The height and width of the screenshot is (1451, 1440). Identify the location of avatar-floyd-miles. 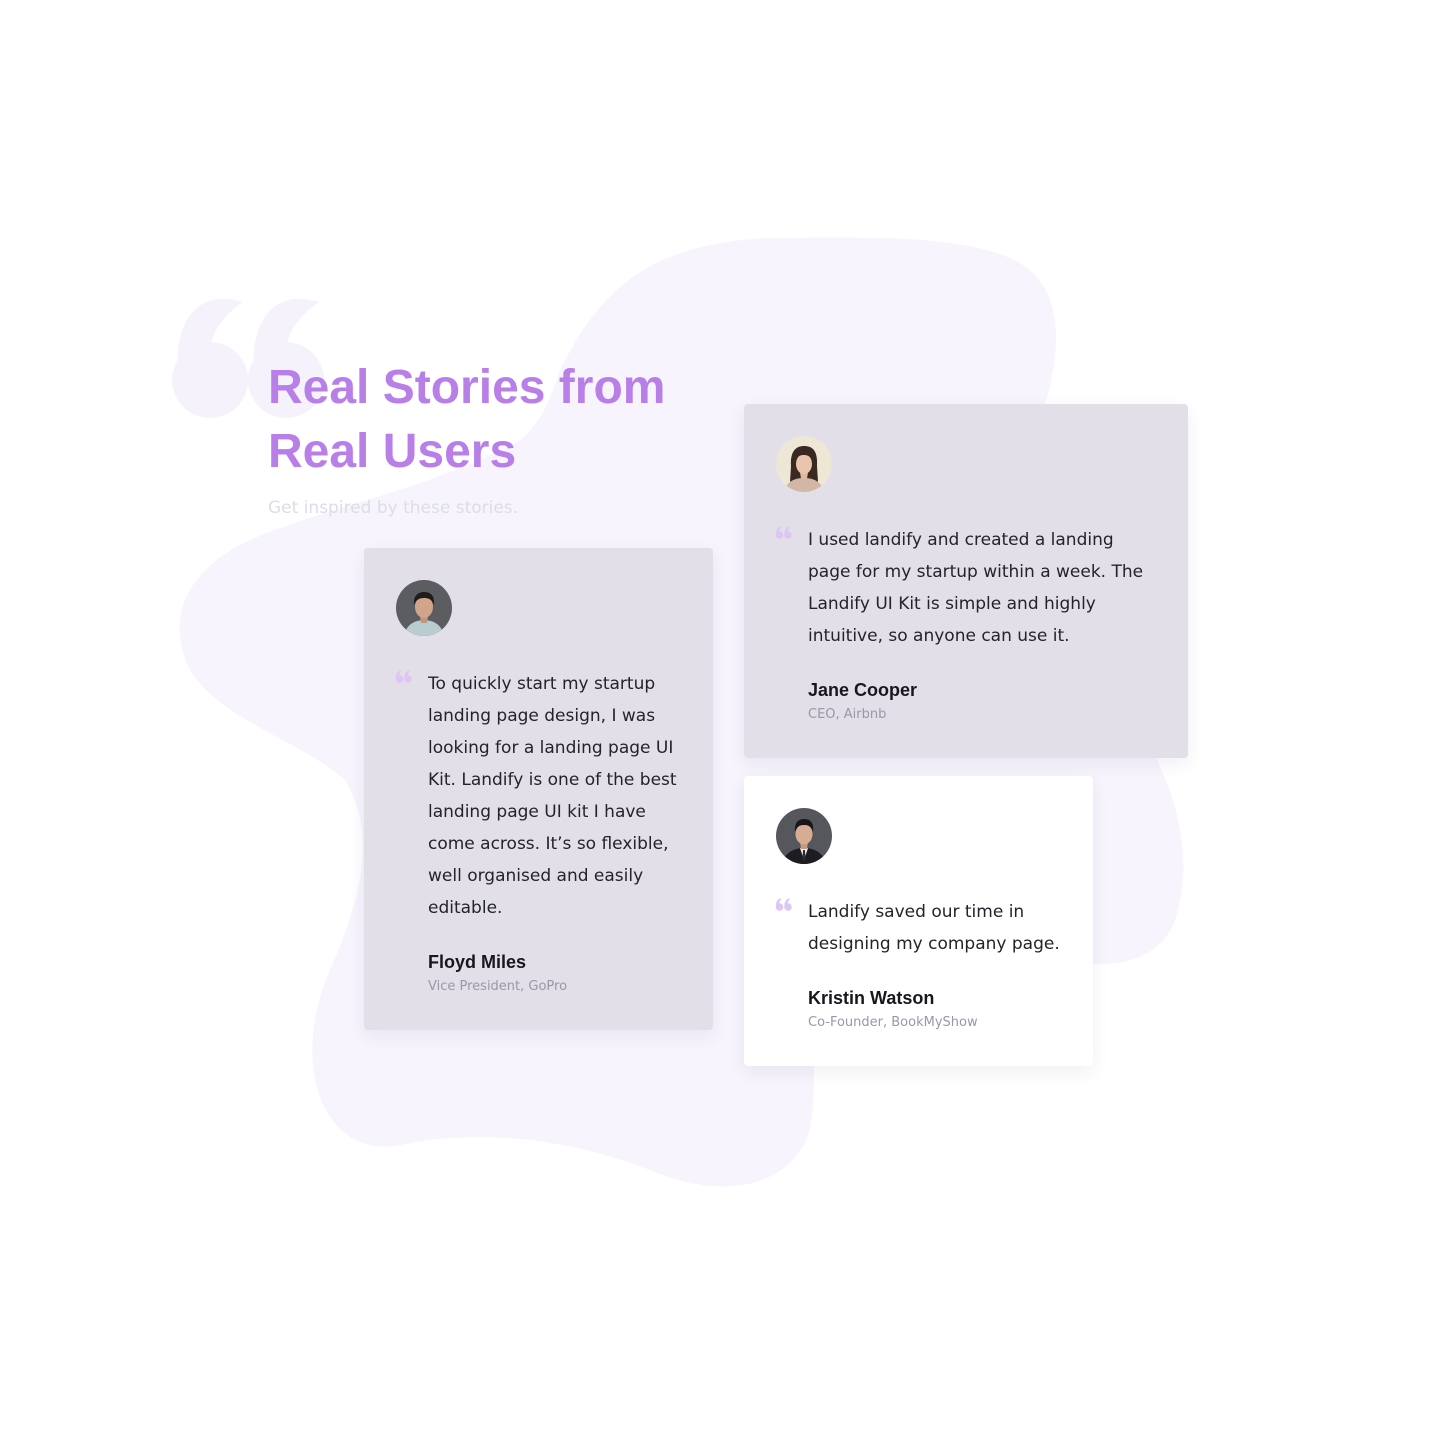
(424, 608).